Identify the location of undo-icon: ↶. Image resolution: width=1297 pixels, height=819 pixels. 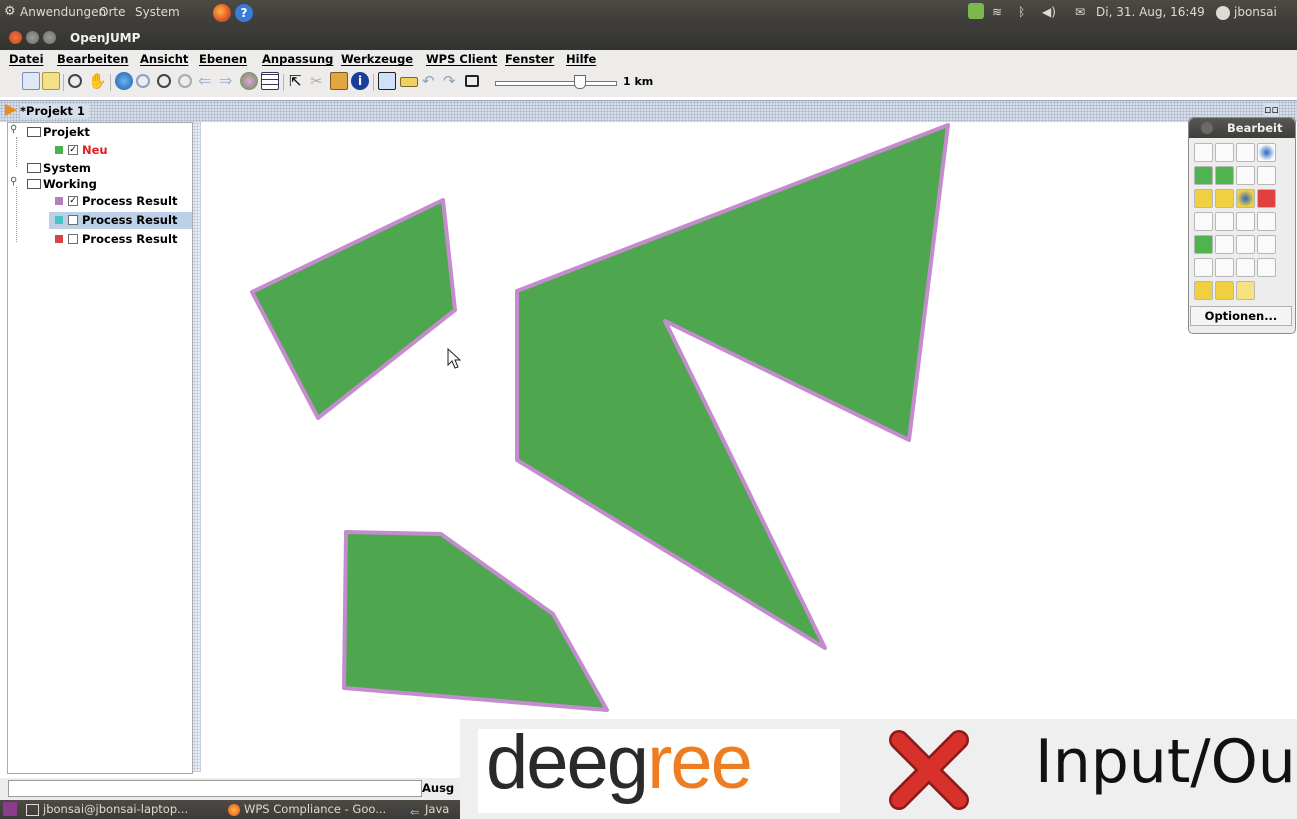
(431, 81).